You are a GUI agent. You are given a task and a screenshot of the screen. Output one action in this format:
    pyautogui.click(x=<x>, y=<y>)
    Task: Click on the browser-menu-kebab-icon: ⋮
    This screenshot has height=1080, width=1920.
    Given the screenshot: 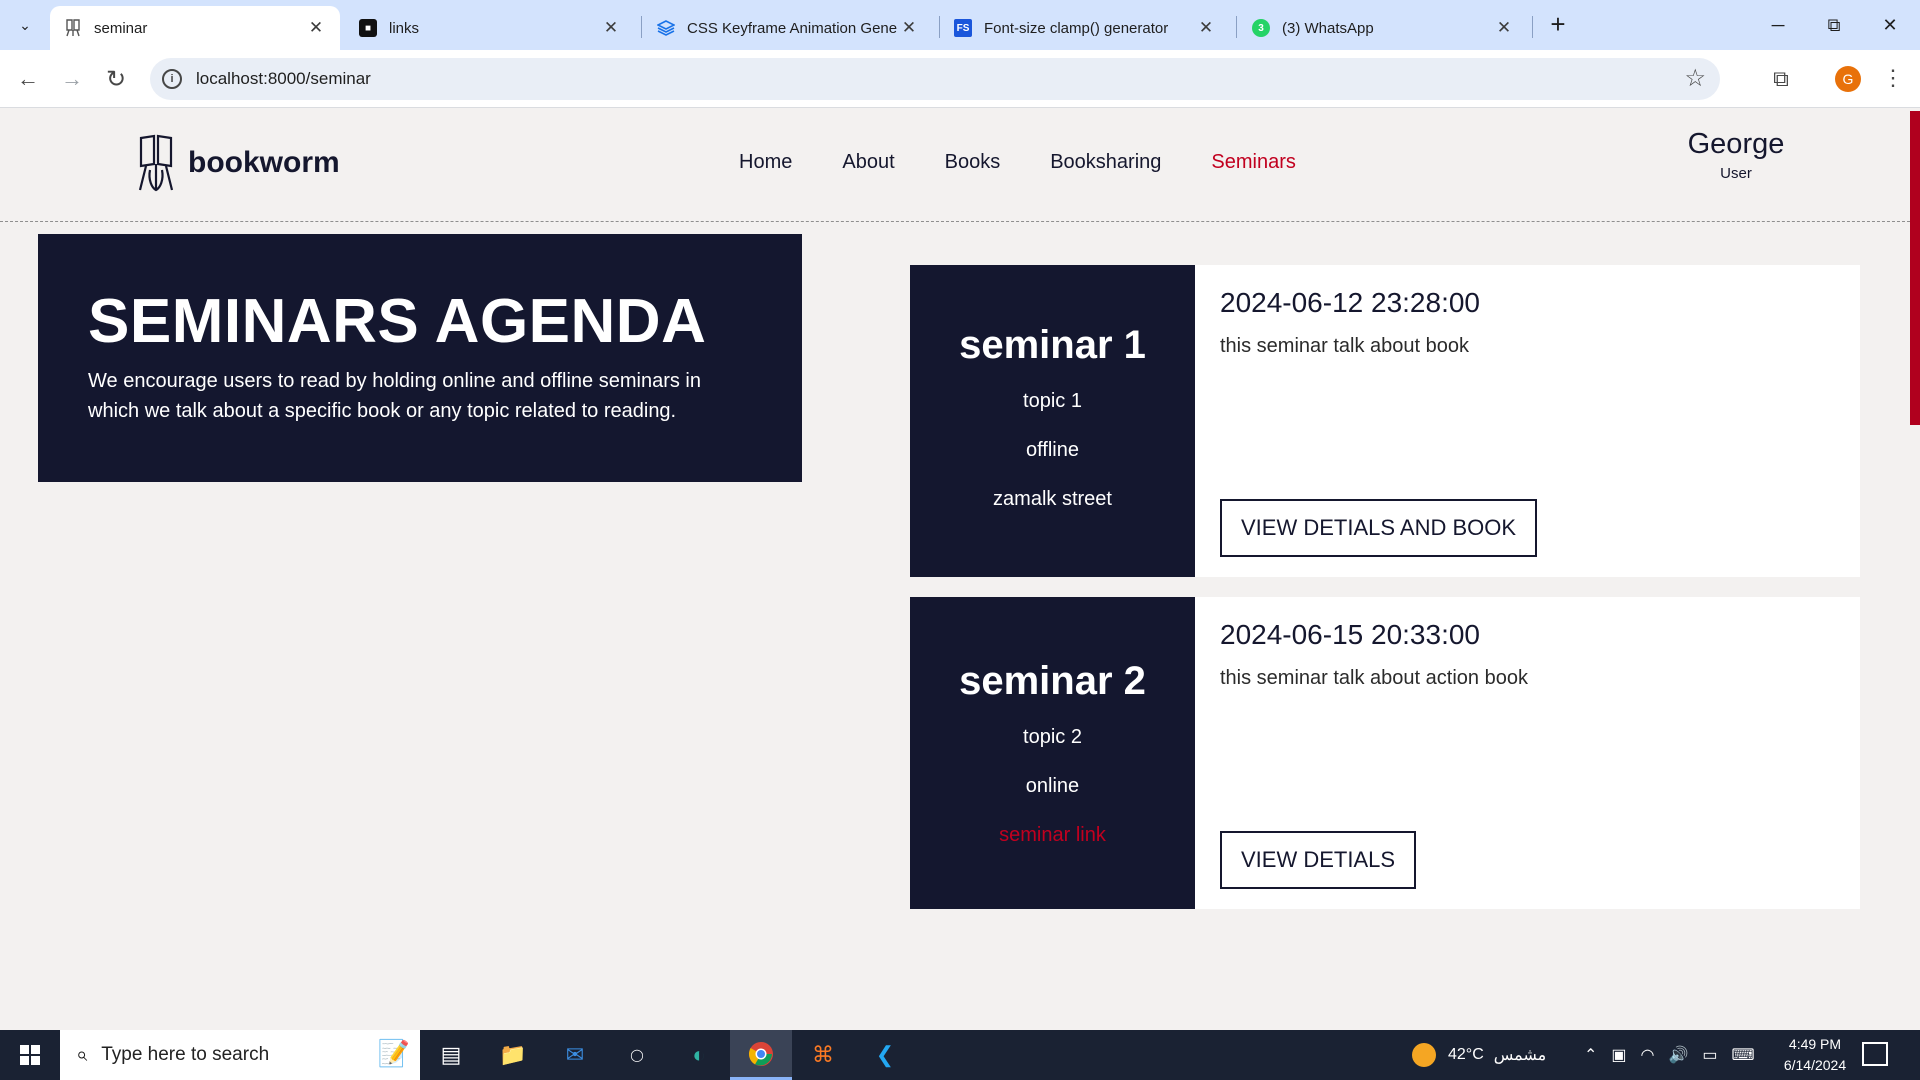 What is the action you would take?
    pyautogui.click(x=1893, y=79)
    